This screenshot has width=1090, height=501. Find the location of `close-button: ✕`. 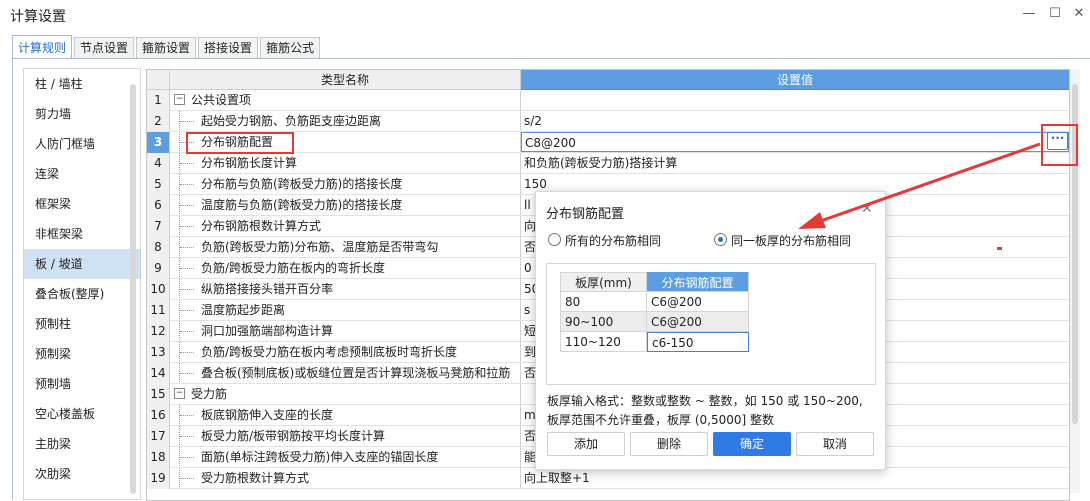

close-button: ✕ is located at coordinates (1079, 14).